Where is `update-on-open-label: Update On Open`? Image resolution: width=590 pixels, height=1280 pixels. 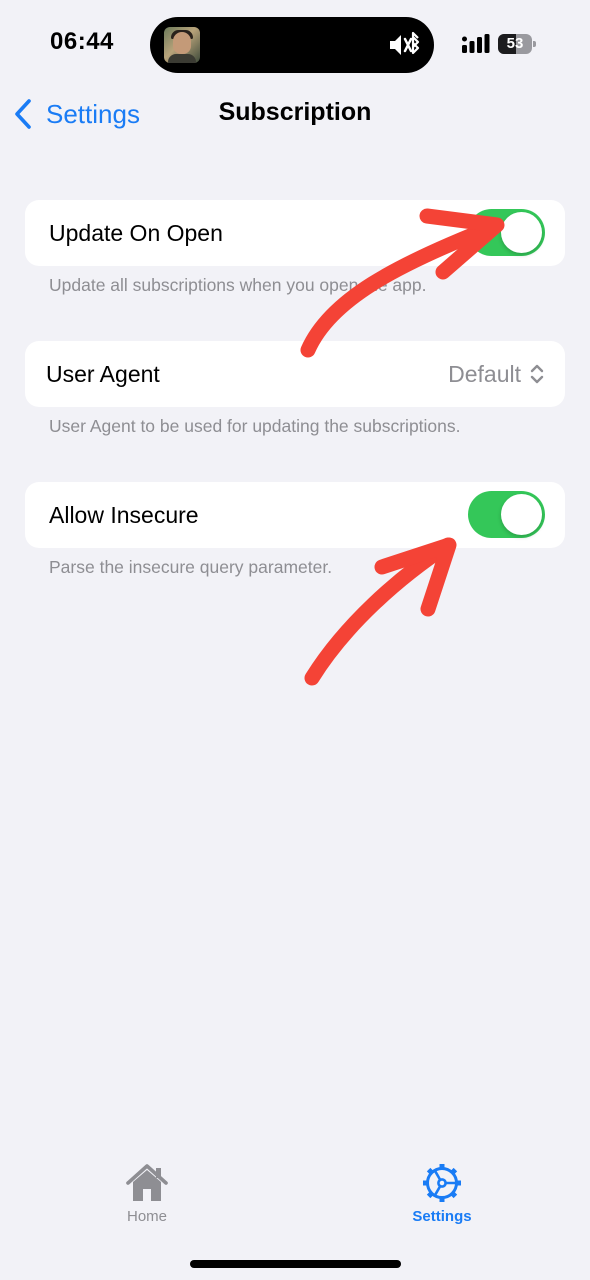
update-on-open-label: Update On Open is located at coordinates (136, 233).